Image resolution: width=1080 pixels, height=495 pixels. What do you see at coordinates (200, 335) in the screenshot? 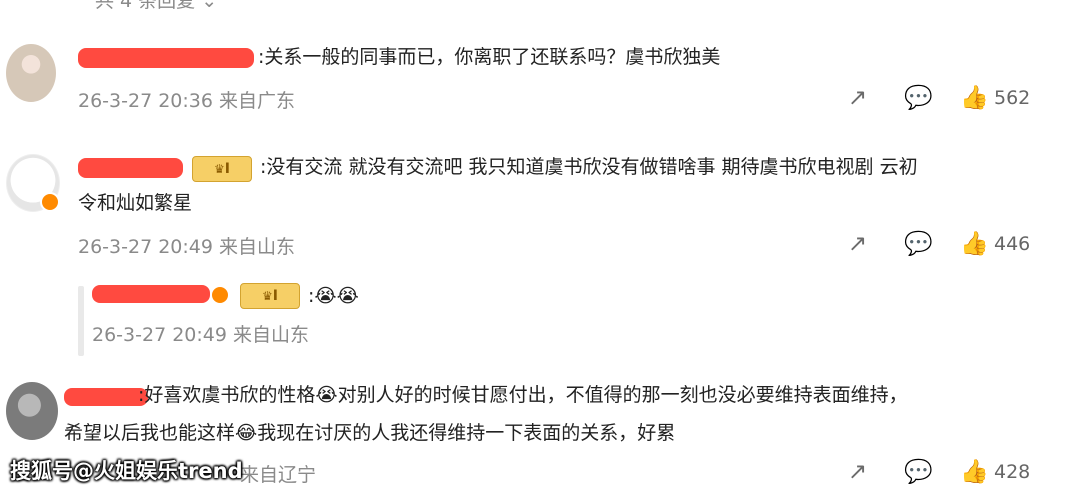
I see `reply-meta: 26-3-27 20:49 来自山东` at bounding box center [200, 335].